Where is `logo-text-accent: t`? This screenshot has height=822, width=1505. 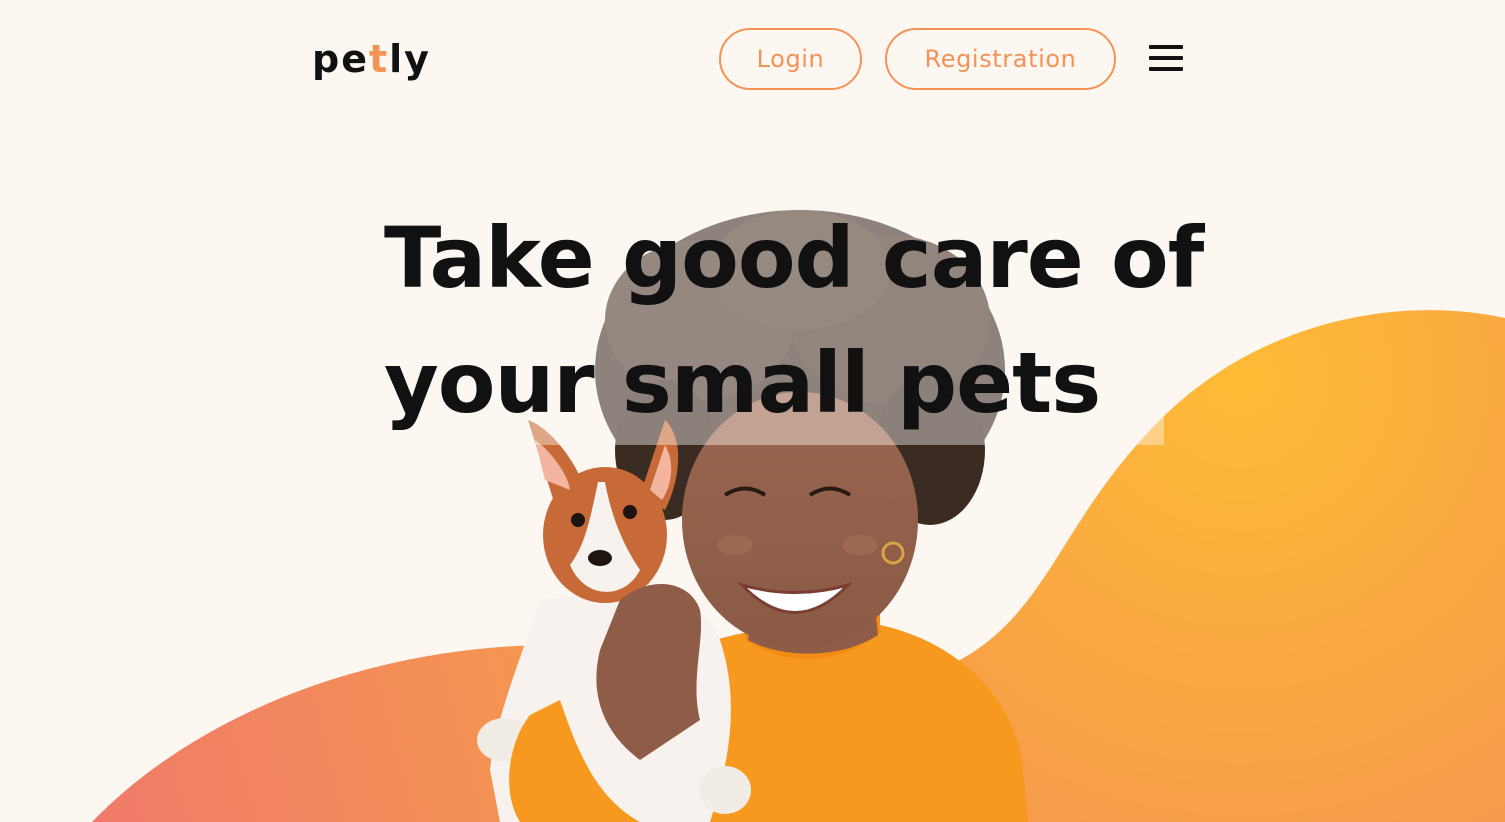
logo-text-accent: t is located at coordinates (379, 59).